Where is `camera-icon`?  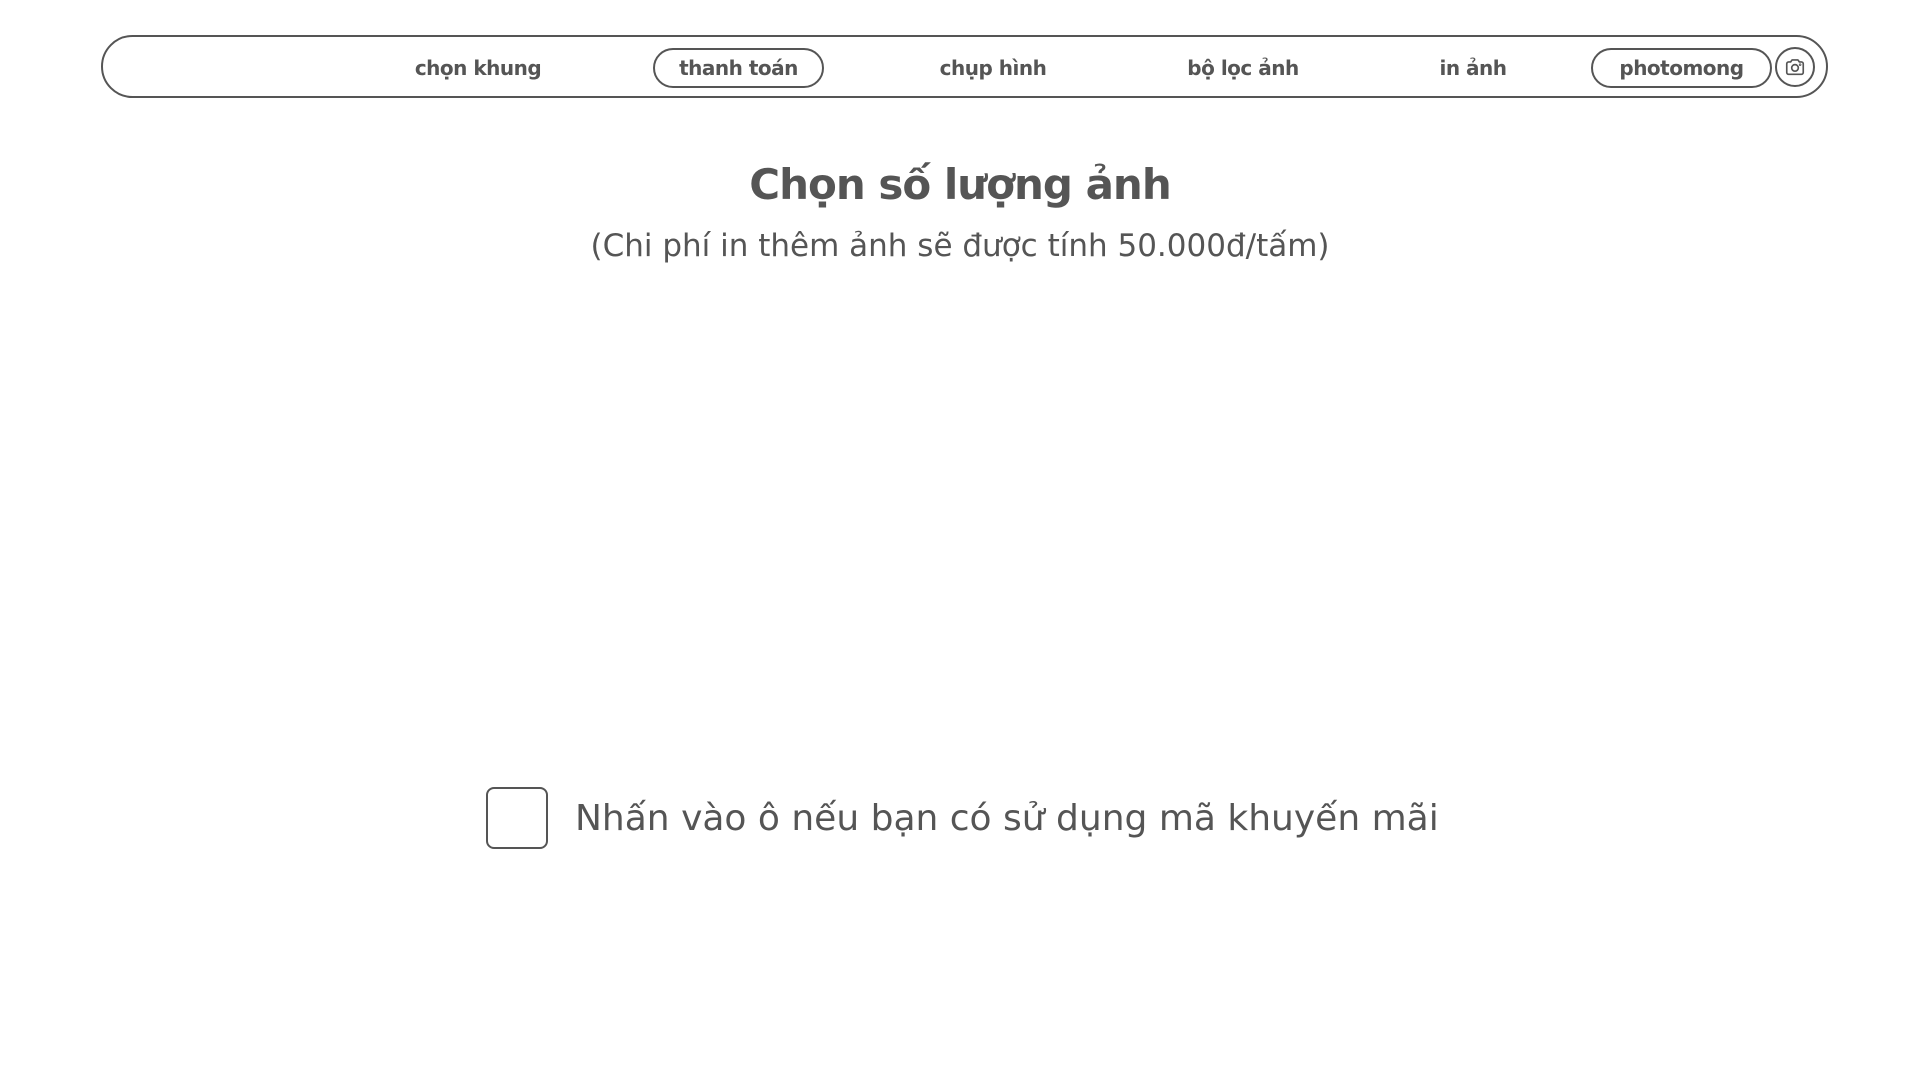
camera-icon is located at coordinates (1795, 67).